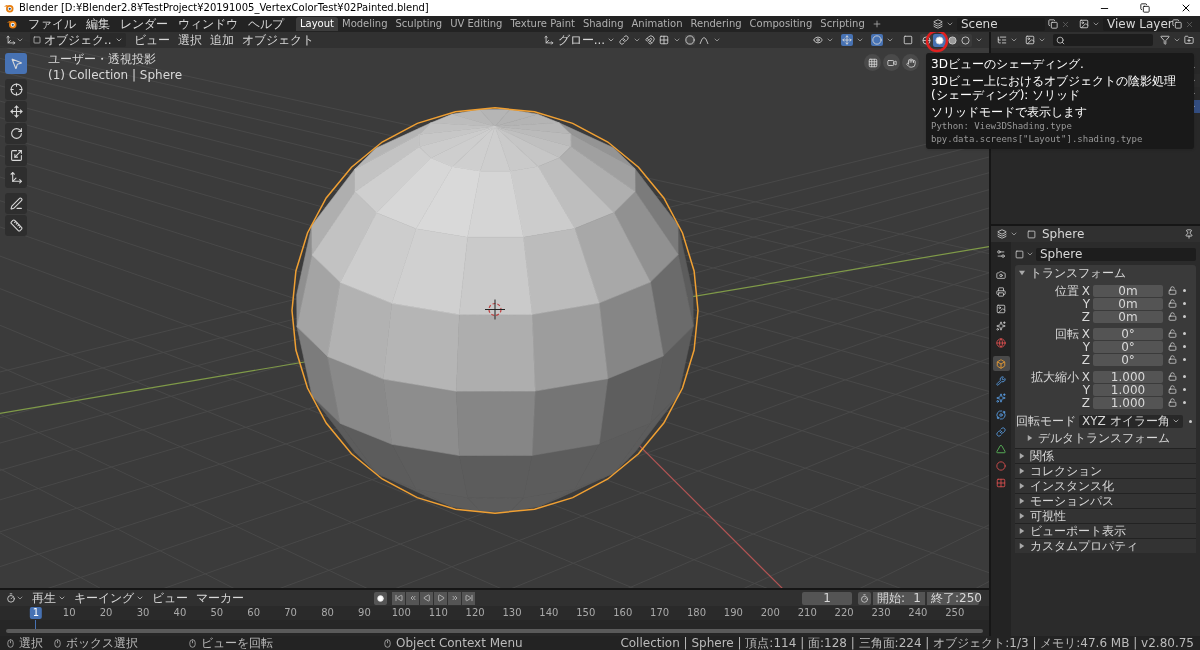 This screenshot has height=650, width=1200. What do you see at coordinates (476, 24) in the screenshot?
I see `workspace-tab: UV Editing` at bounding box center [476, 24].